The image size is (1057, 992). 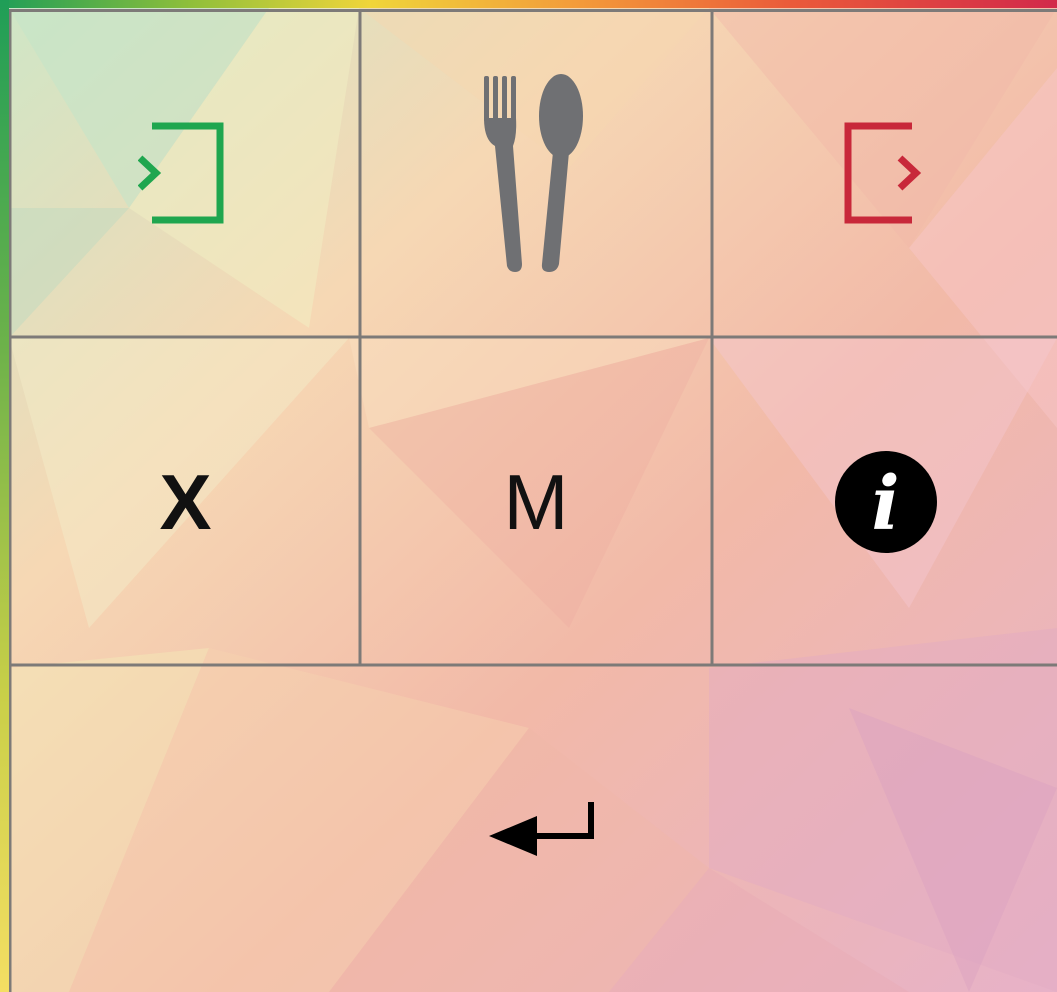 I want to click on enter-arrow-icon, so click(x=541, y=828).